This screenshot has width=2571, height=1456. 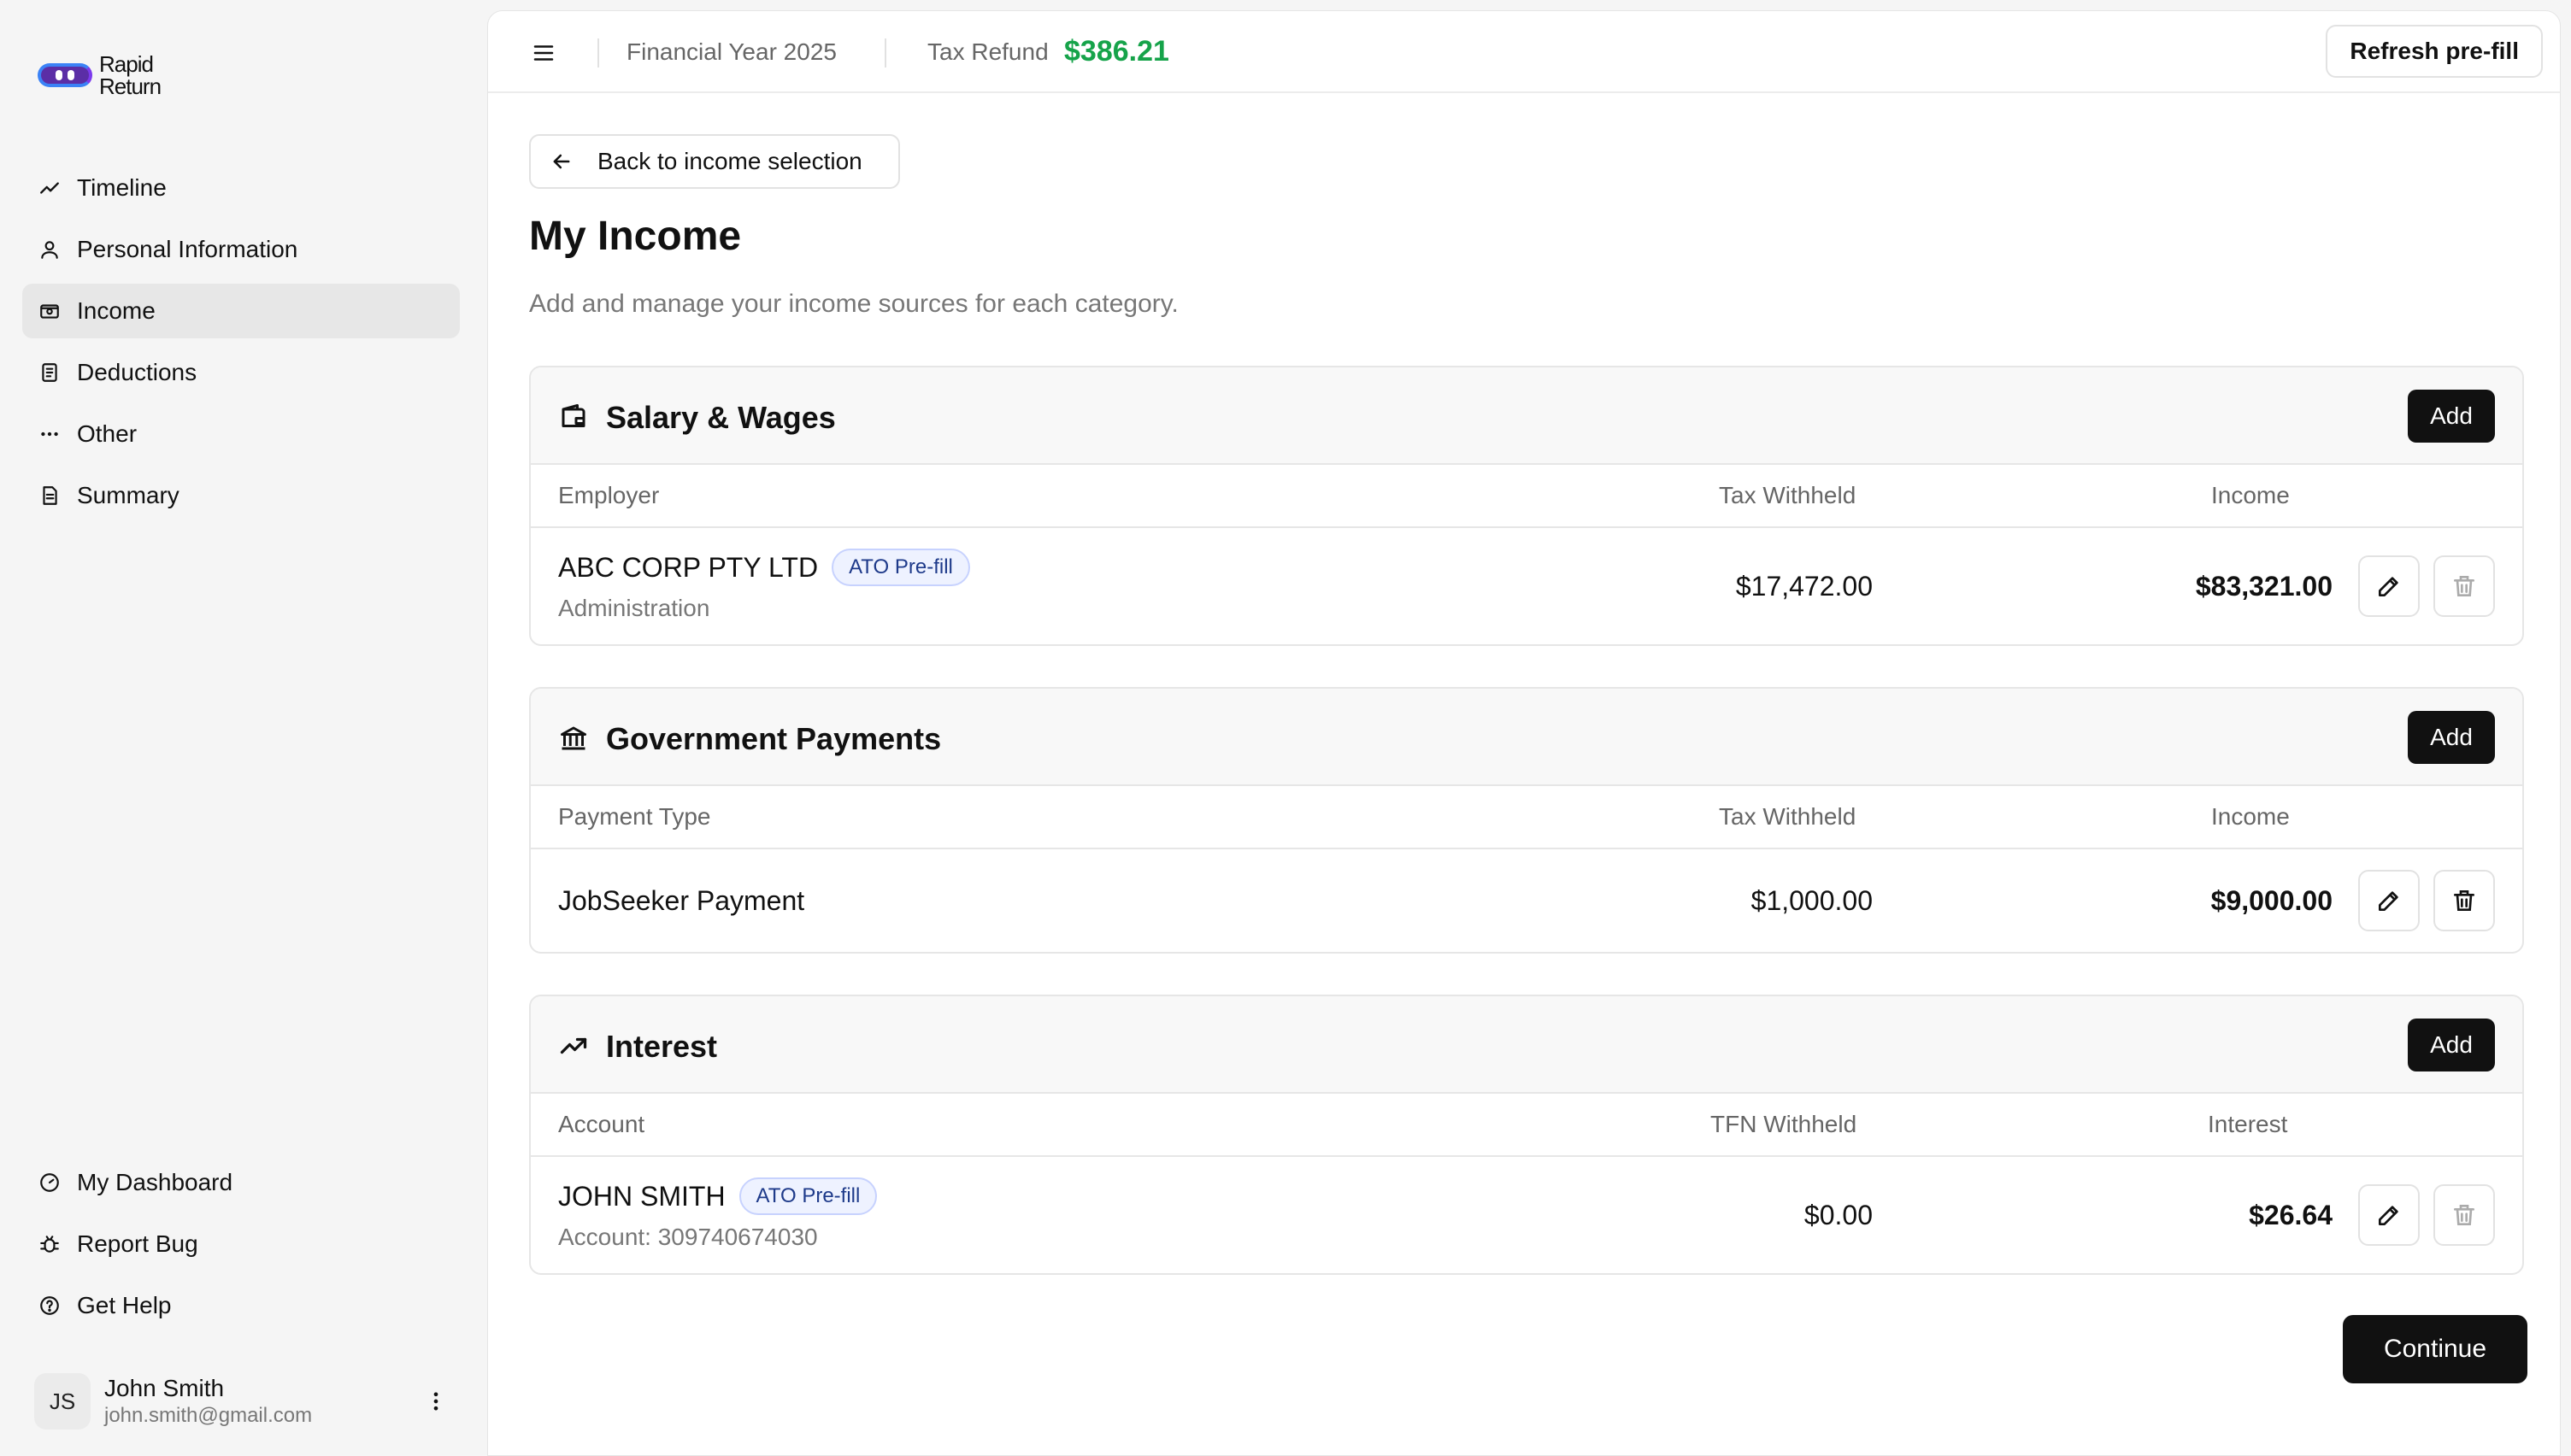 What do you see at coordinates (50, 250) in the screenshot?
I see `user-icon` at bounding box center [50, 250].